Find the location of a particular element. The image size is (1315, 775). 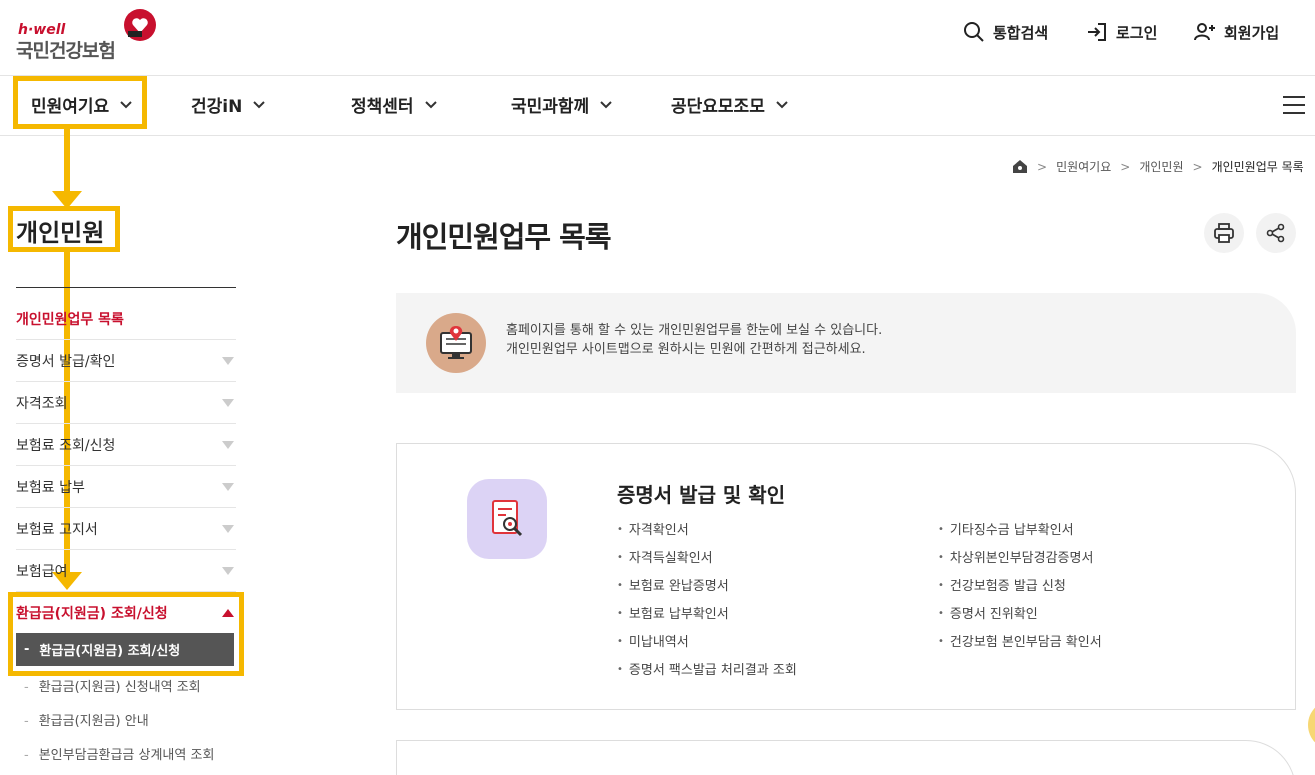

floating-button is located at coordinates (1311, 725).